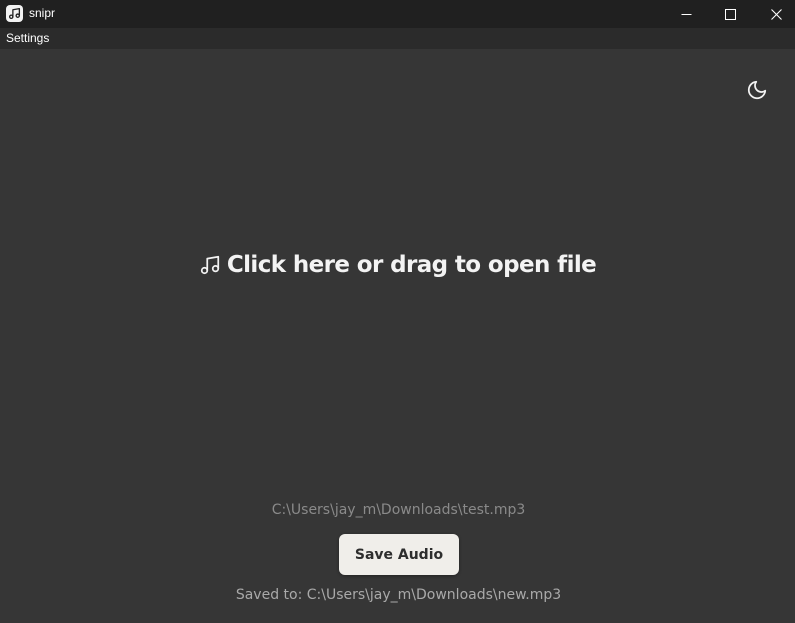  I want to click on maximize-button, so click(730, 14).